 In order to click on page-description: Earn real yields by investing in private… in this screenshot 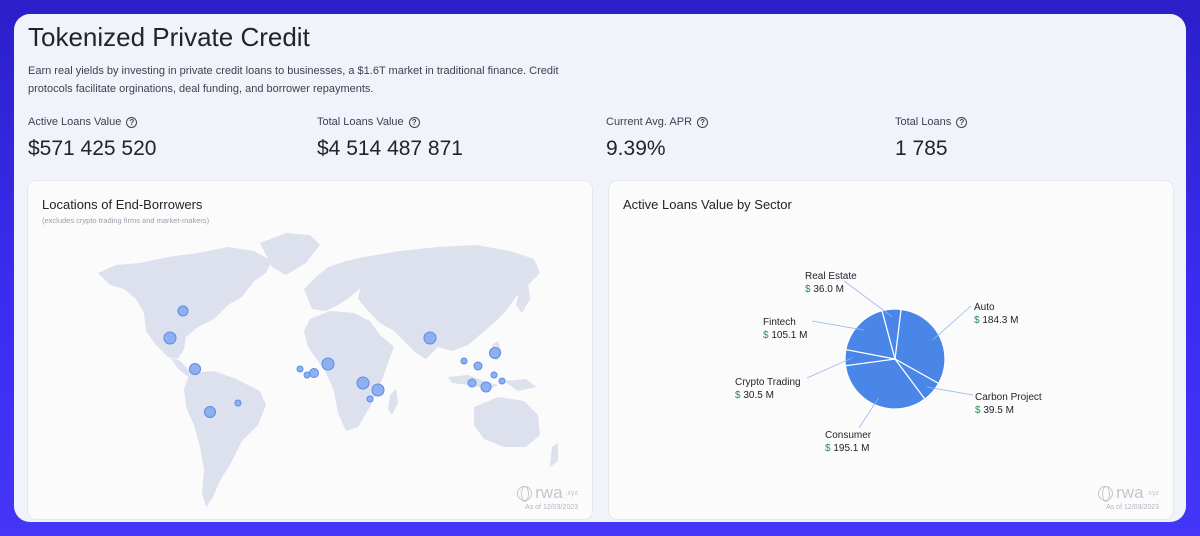, I will do `click(293, 80)`.